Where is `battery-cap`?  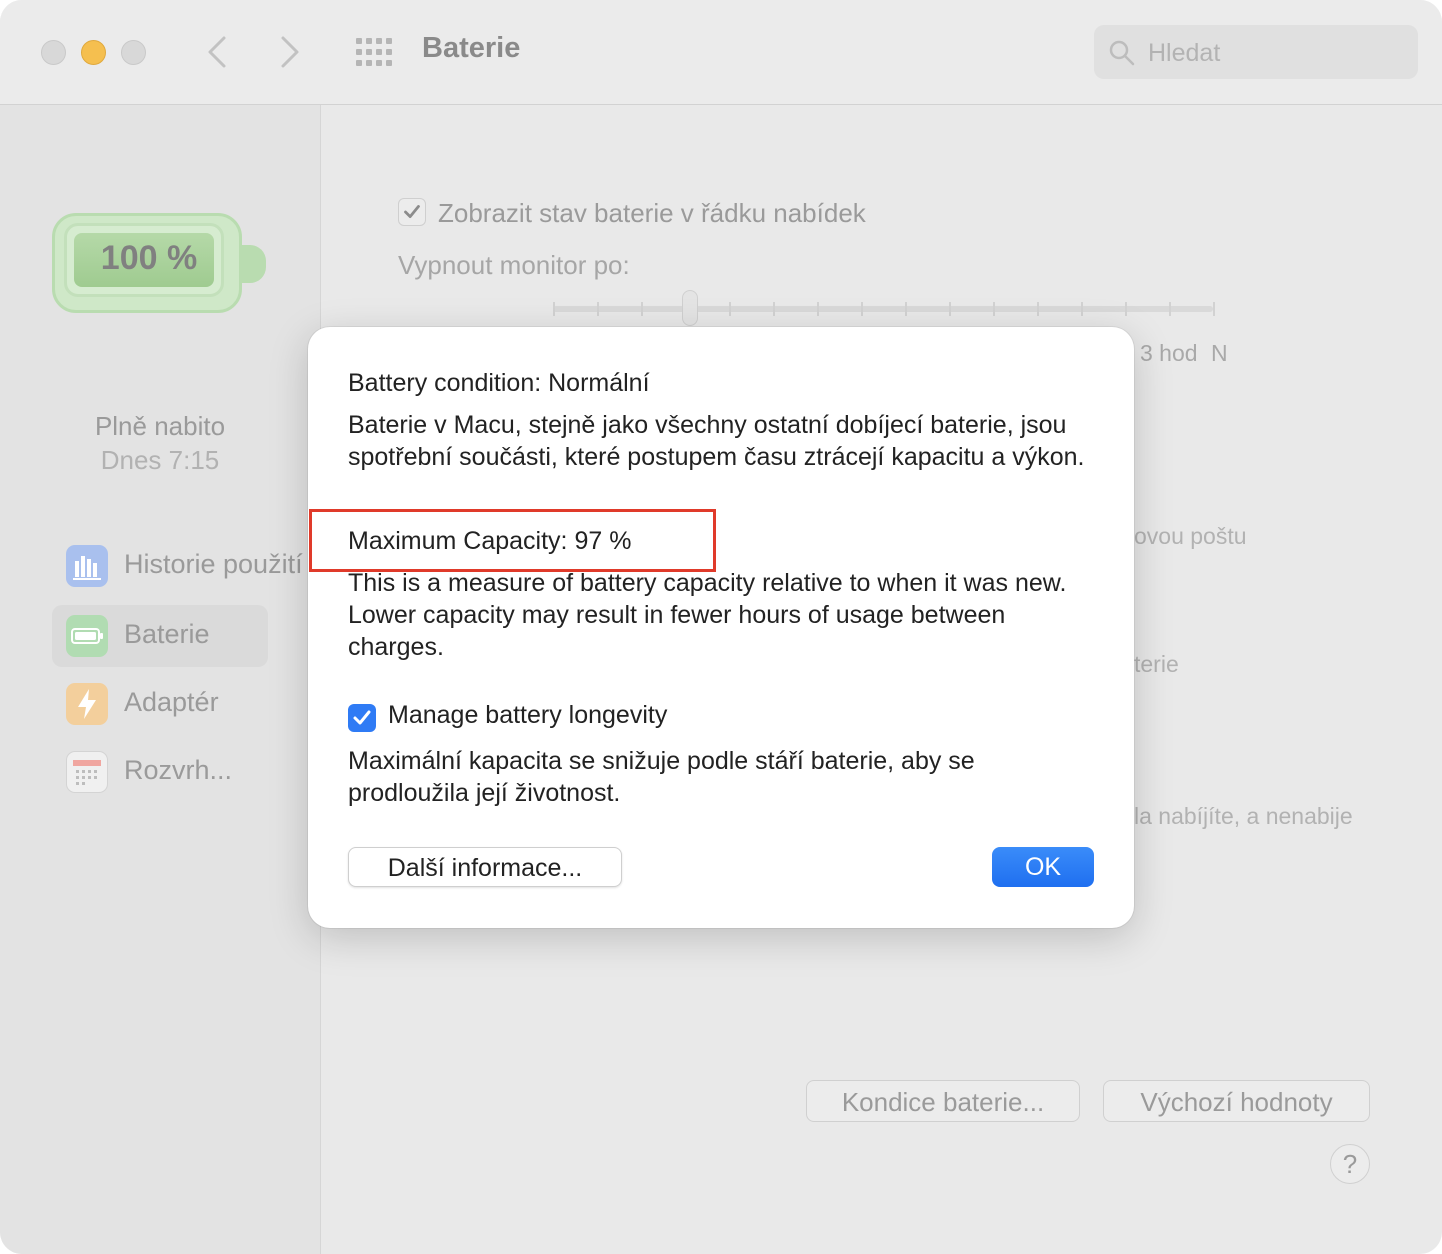 battery-cap is located at coordinates (254, 264).